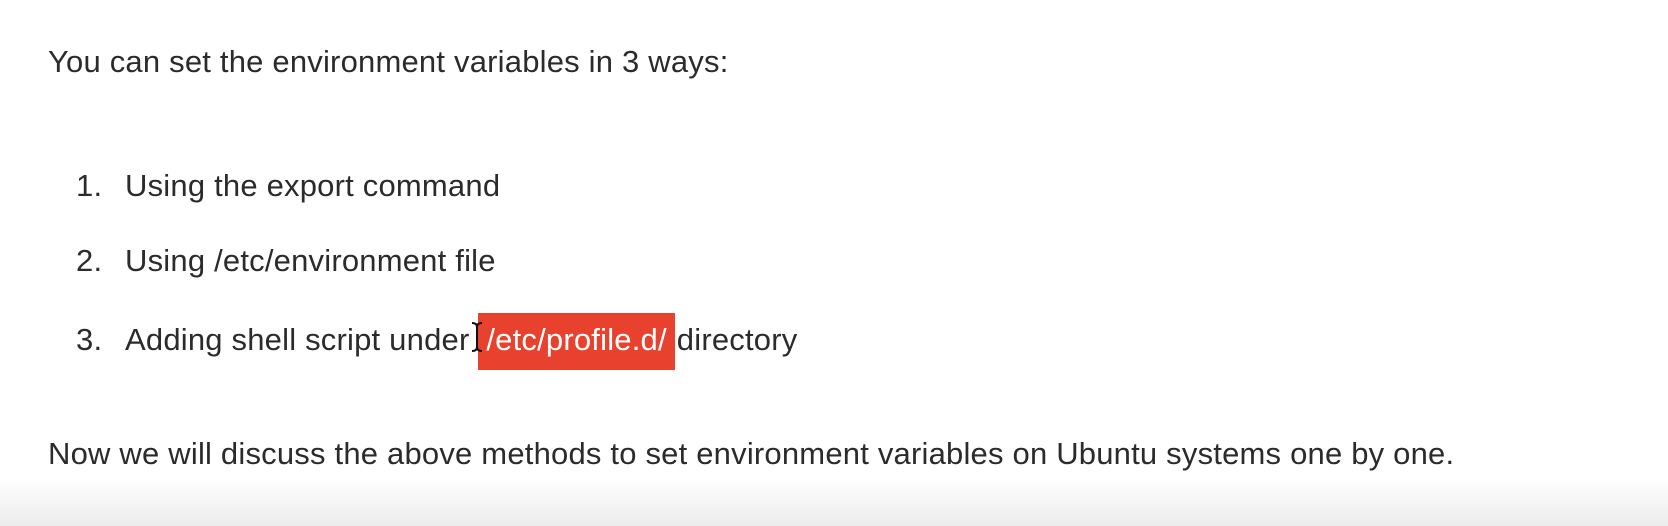  I want to click on list-item-text: Adding shell script under, so click(297, 339).